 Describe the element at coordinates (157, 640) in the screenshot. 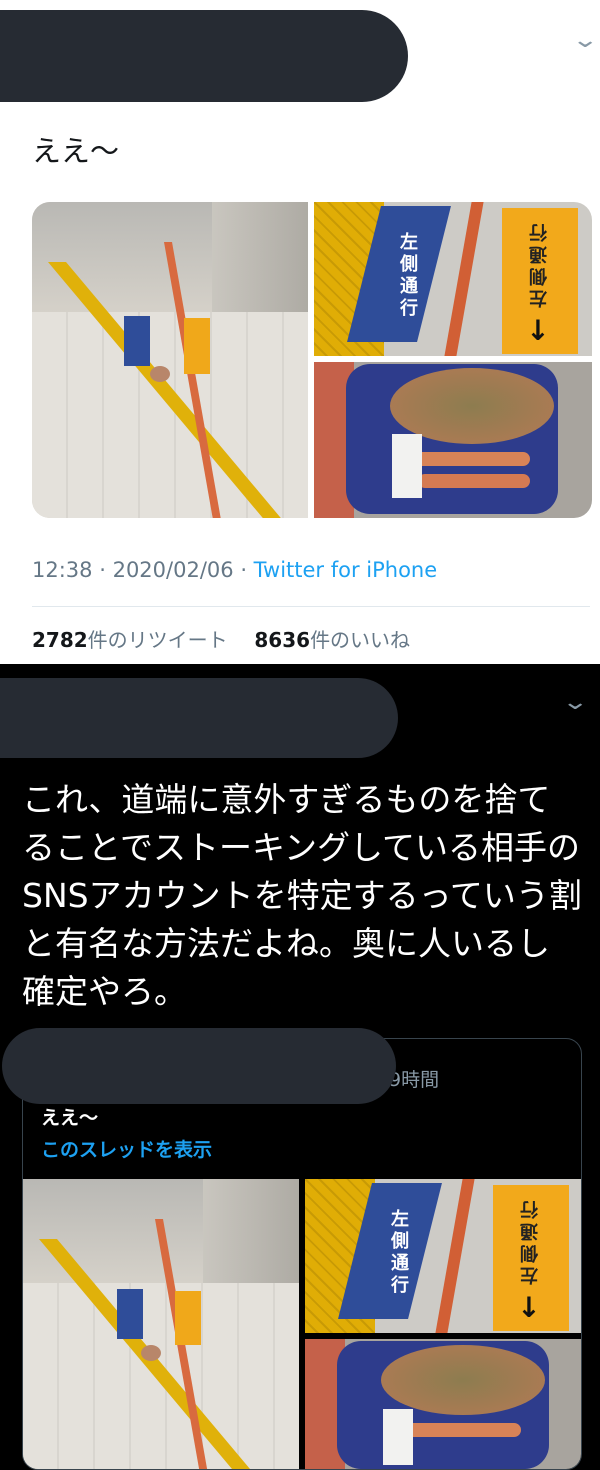

I see `retweets-label: 件のリツイート` at that location.